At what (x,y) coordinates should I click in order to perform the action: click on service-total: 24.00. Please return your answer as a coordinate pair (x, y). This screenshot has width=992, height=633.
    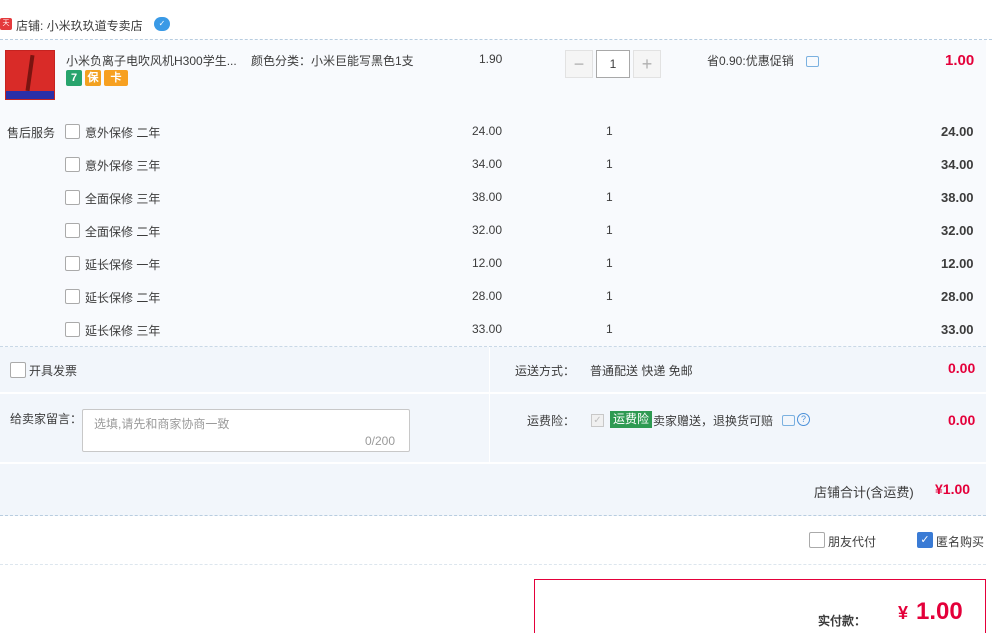
    Looking at the image, I should click on (957, 131).